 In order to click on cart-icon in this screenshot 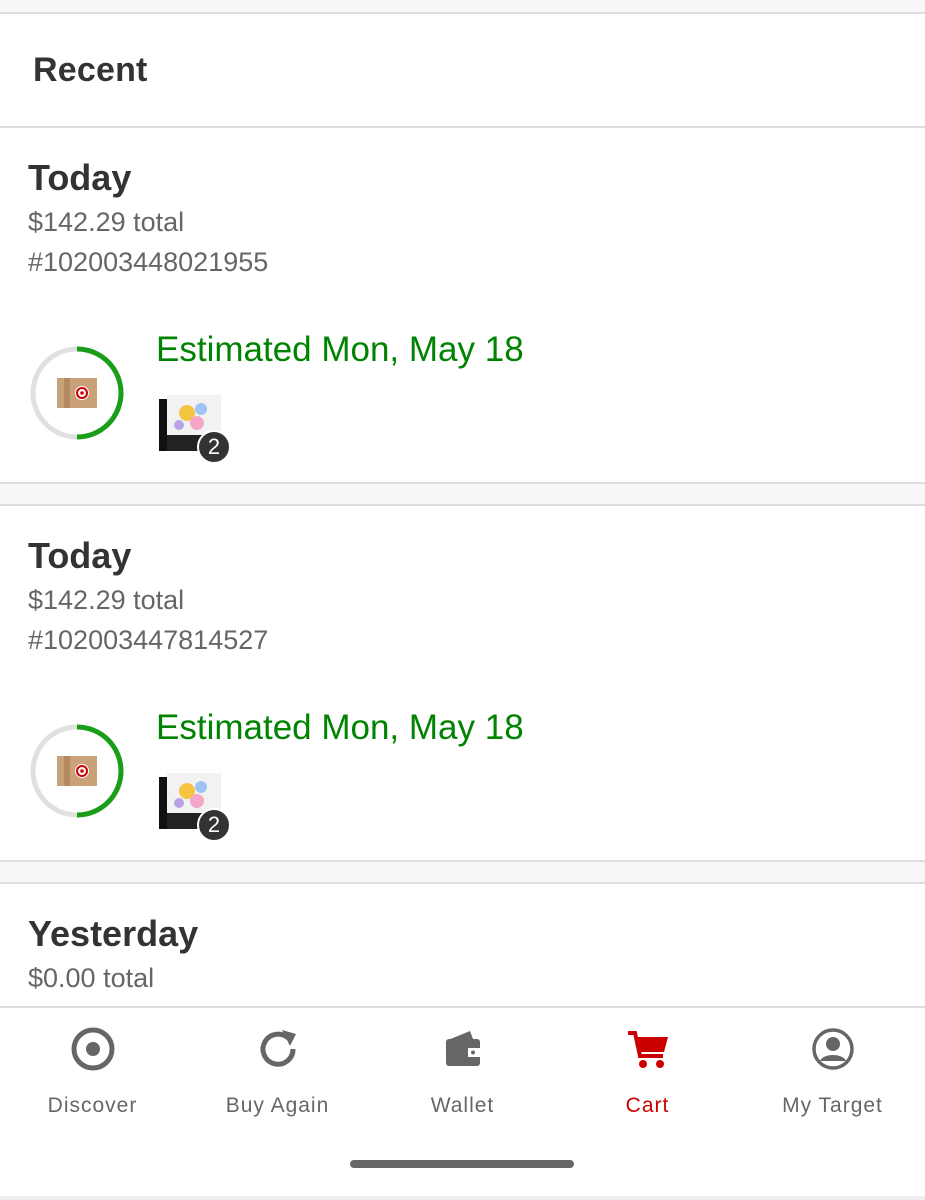, I will do `click(647, 1049)`.